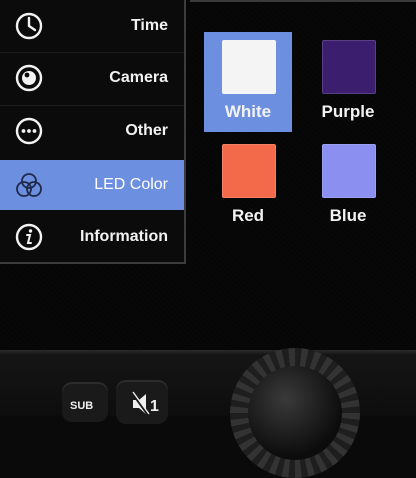 This screenshot has width=416, height=478. Describe the element at coordinates (92, 26) in the screenshot. I see `menu-item-time: Time` at that location.